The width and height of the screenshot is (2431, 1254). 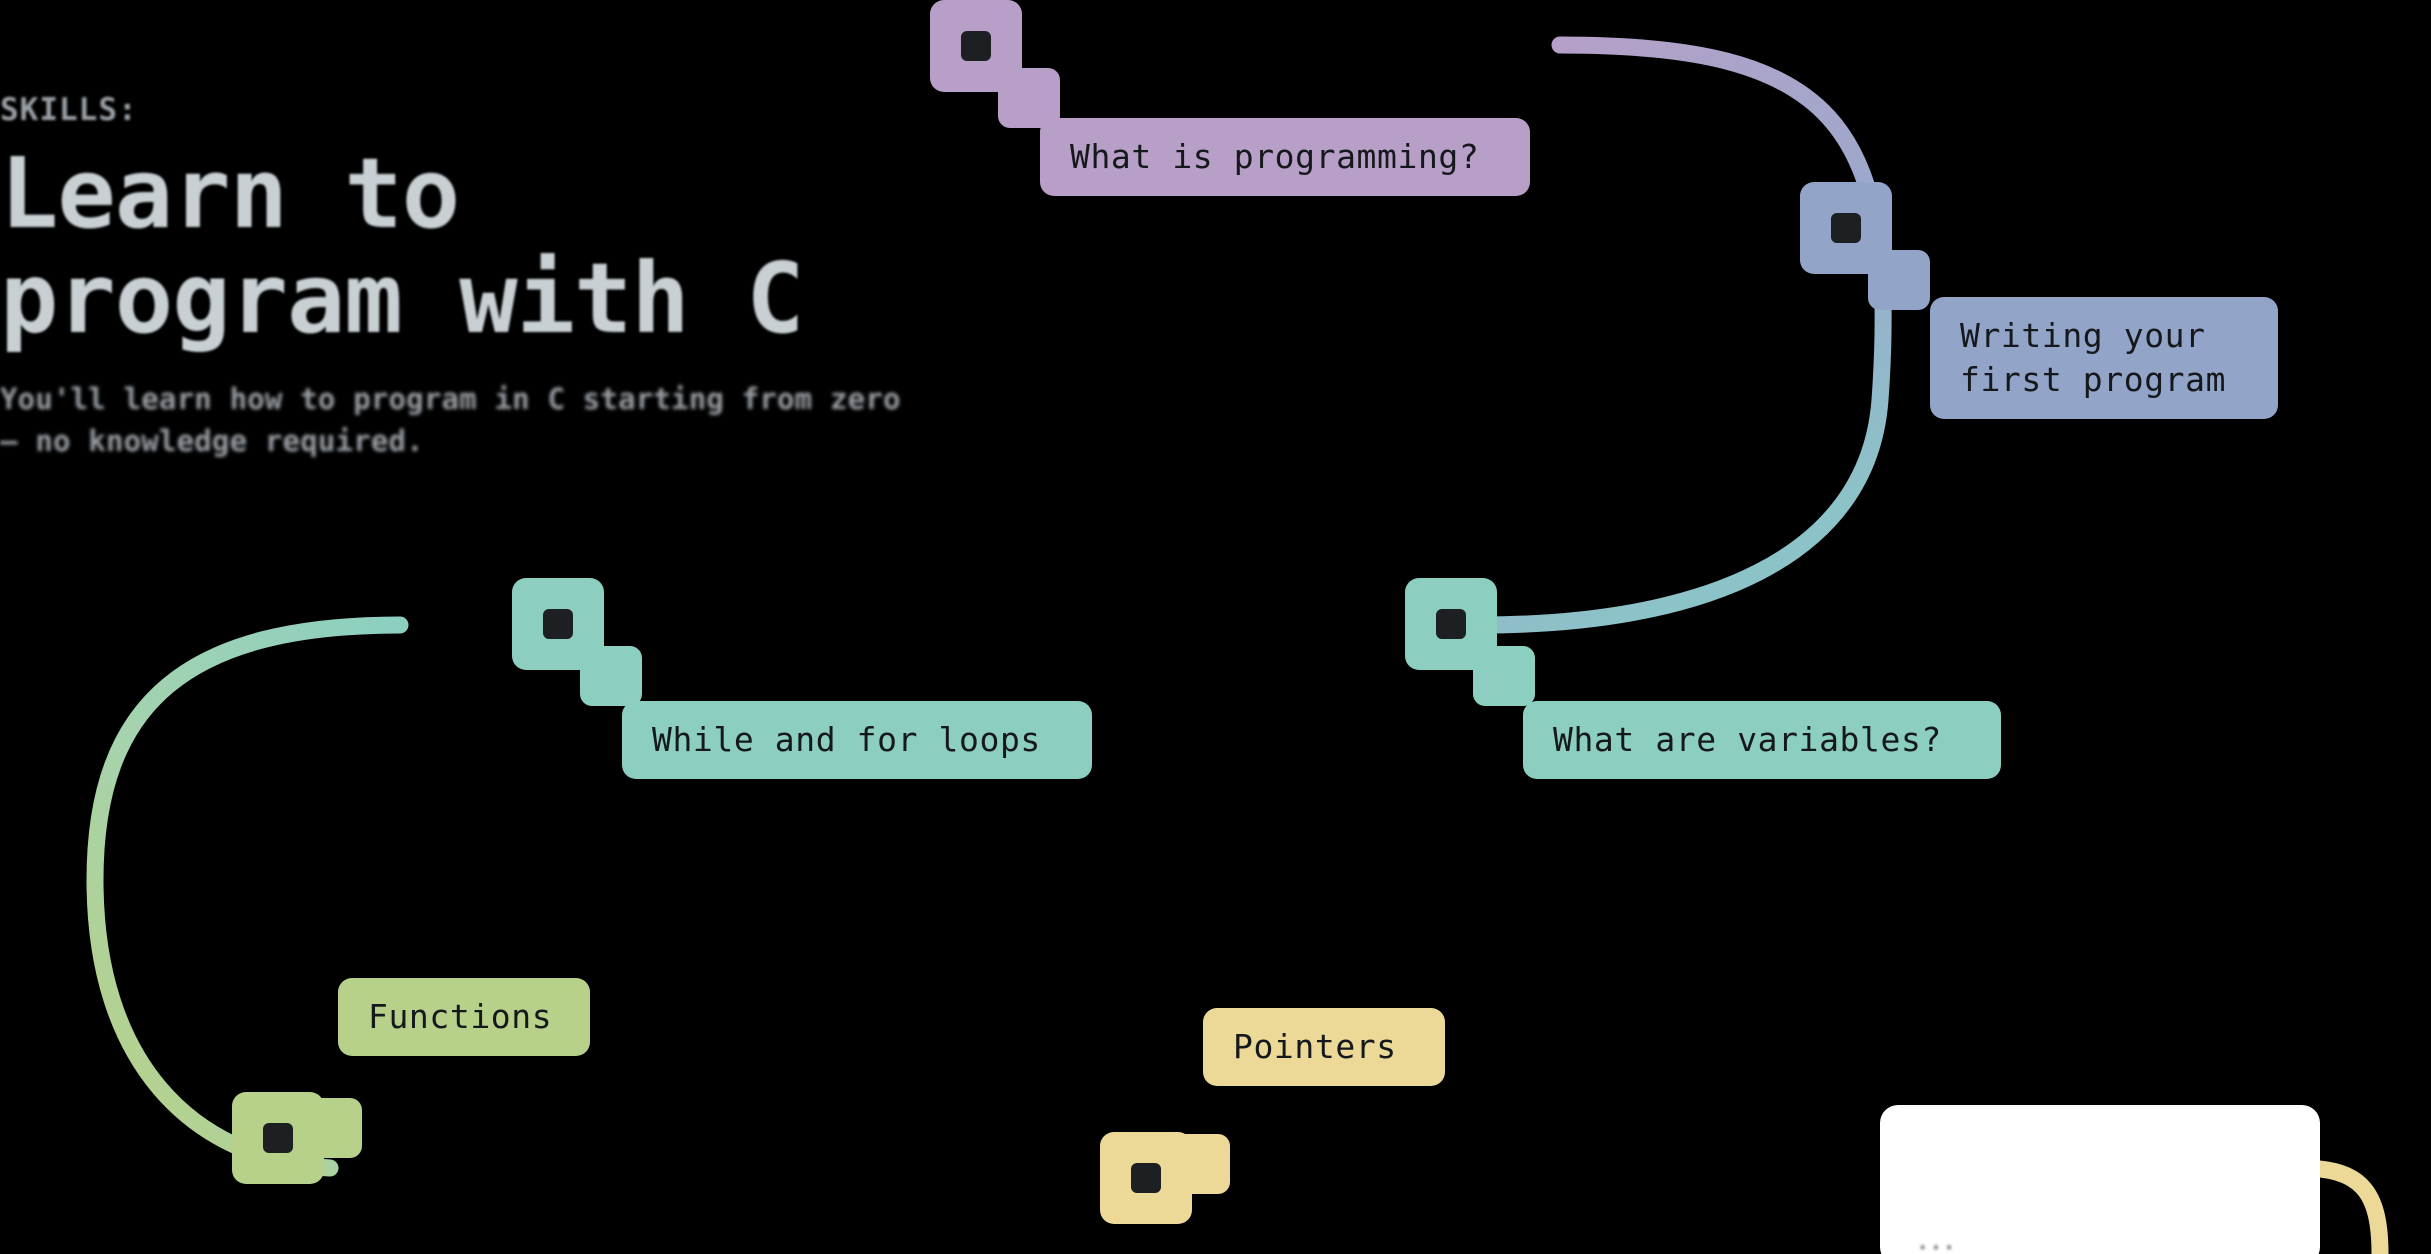 I want to click on roadmap-label-functions: Functions, so click(x=464, y=1017).